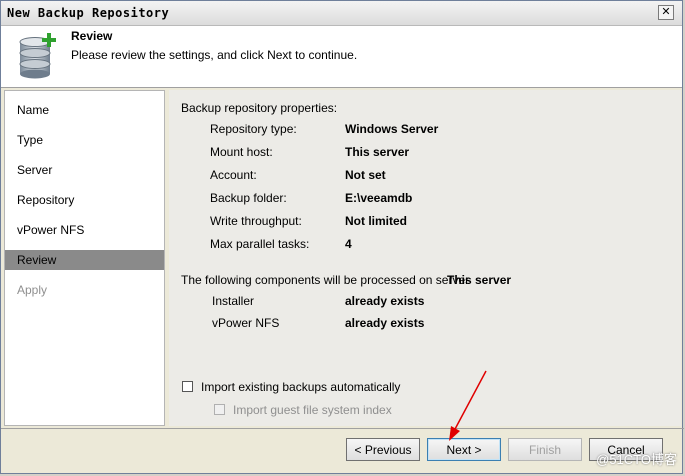  What do you see at coordinates (376, 221) in the screenshot?
I see `property-value: Not limited` at bounding box center [376, 221].